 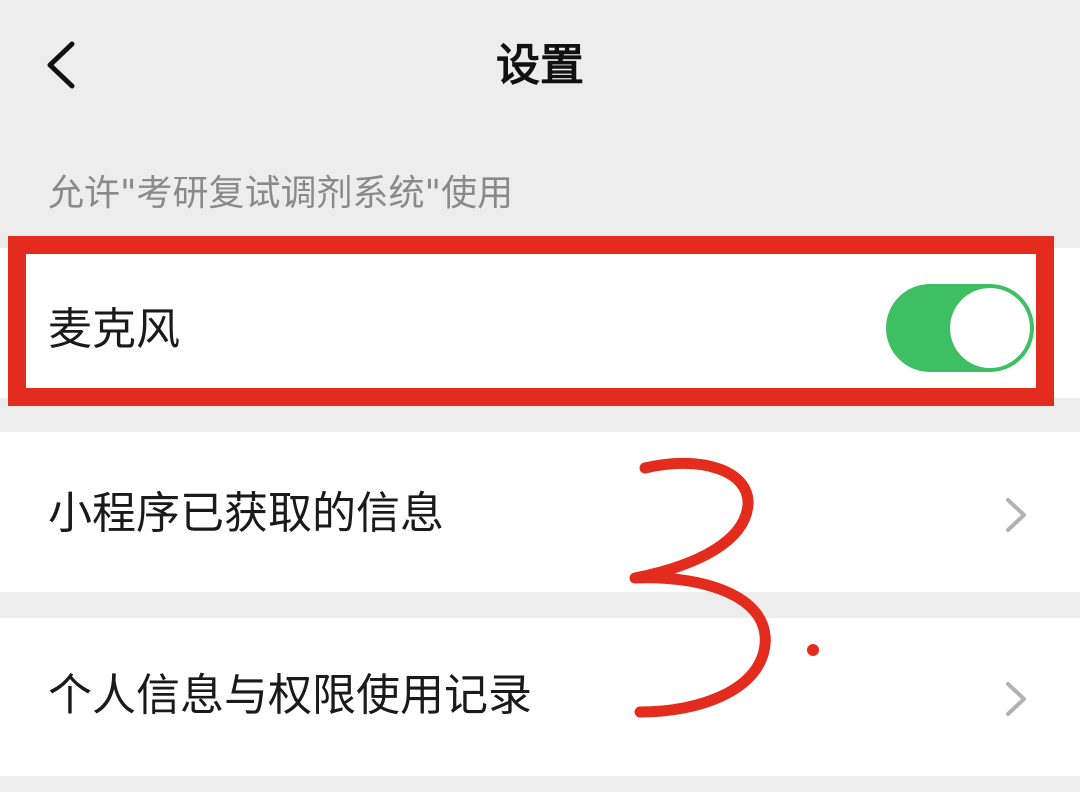 I want to click on page-title: 设置, so click(x=540, y=65).